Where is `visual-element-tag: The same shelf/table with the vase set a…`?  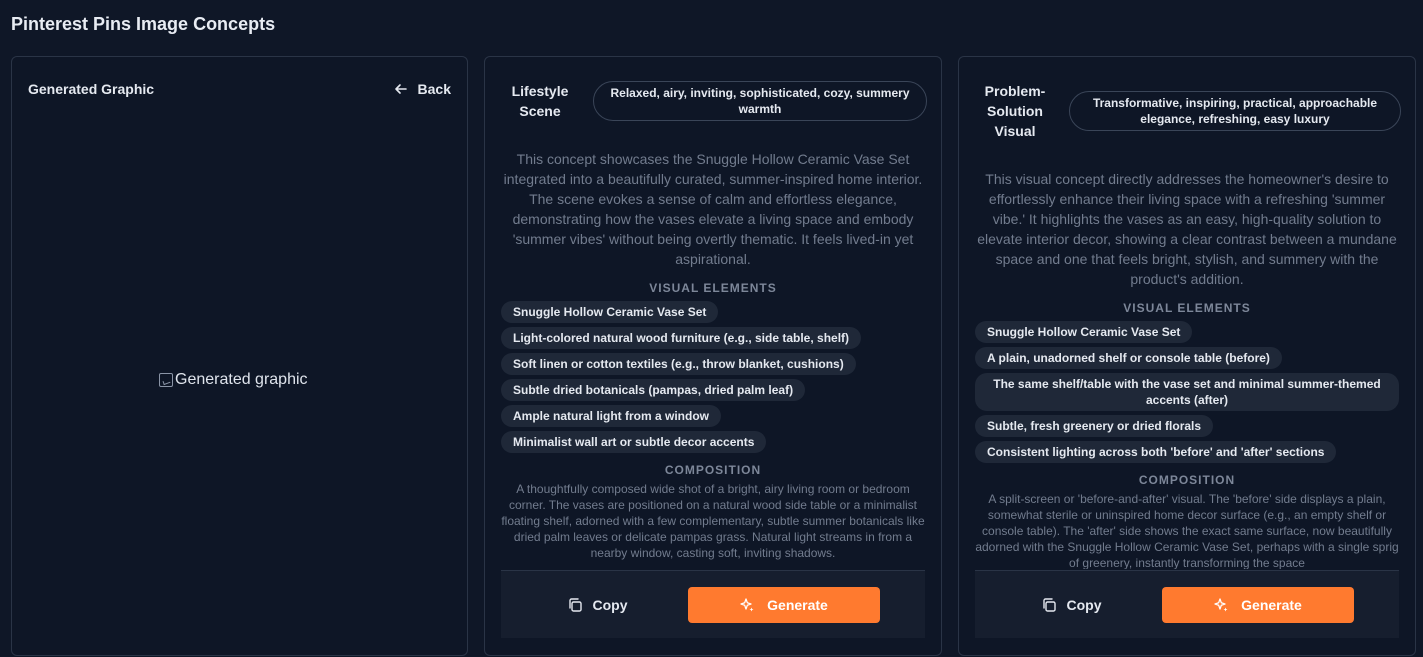 visual-element-tag: The same shelf/table with the vase set a… is located at coordinates (1187, 392).